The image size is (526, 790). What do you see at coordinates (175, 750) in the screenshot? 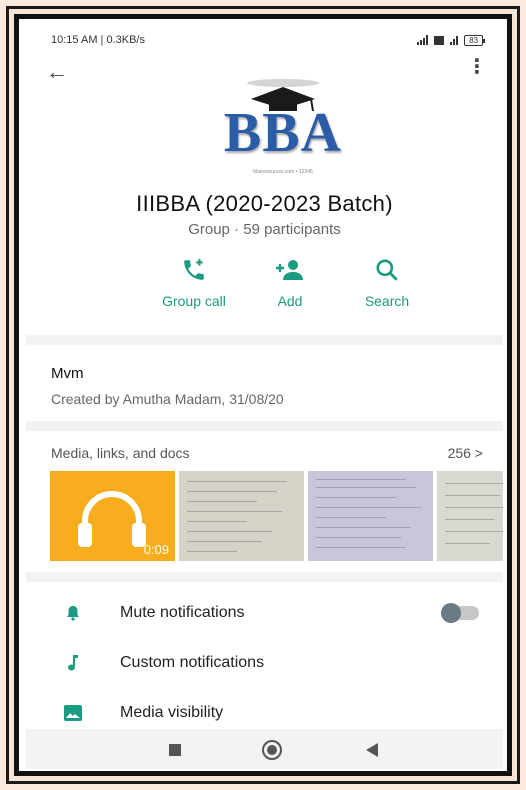
I see `recents-button` at bounding box center [175, 750].